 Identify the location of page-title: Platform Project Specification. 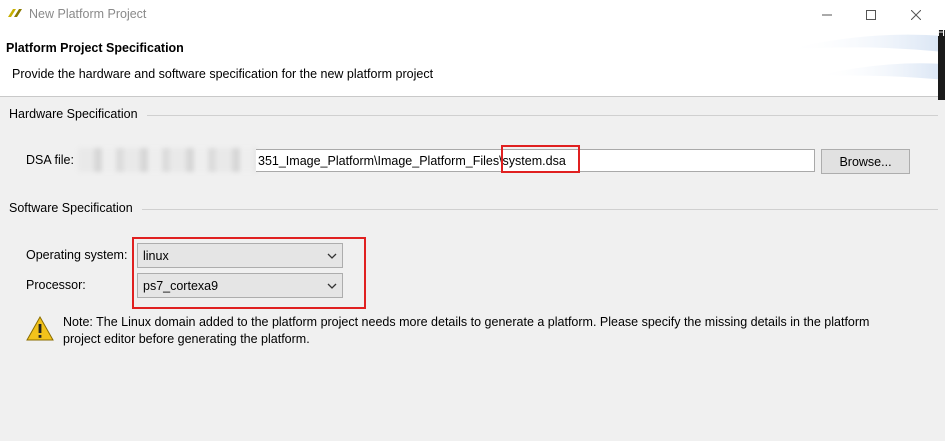
(95, 48).